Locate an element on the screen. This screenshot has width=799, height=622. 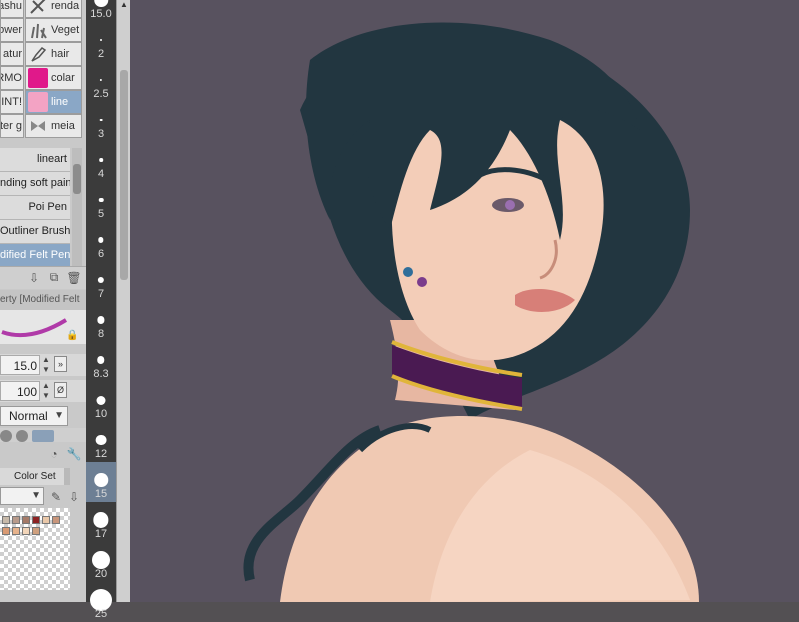
brush-size-label: 20 is located at coordinates (101, 574).